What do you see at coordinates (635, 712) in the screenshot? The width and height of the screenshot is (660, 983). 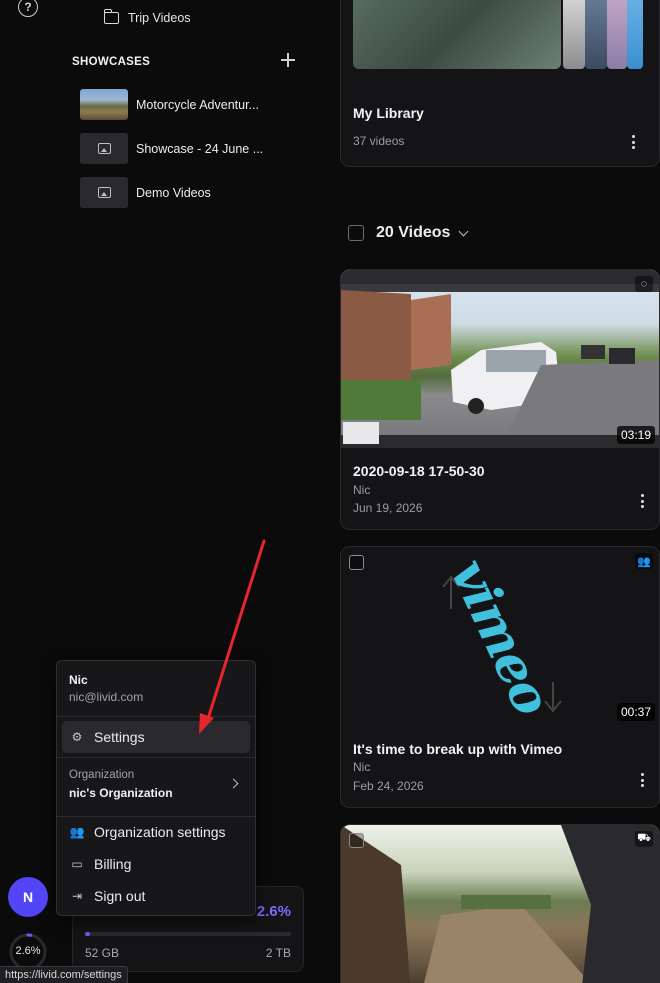 I see `video-duration: 00:37` at bounding box center [635, 712].